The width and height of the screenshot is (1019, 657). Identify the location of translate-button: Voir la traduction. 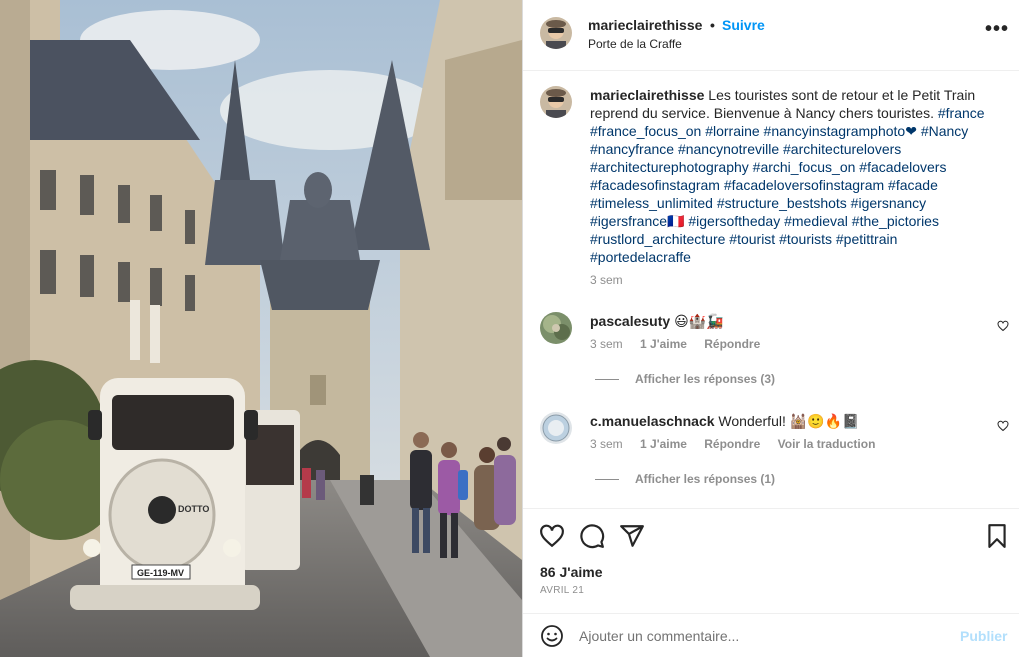
(827, 444).